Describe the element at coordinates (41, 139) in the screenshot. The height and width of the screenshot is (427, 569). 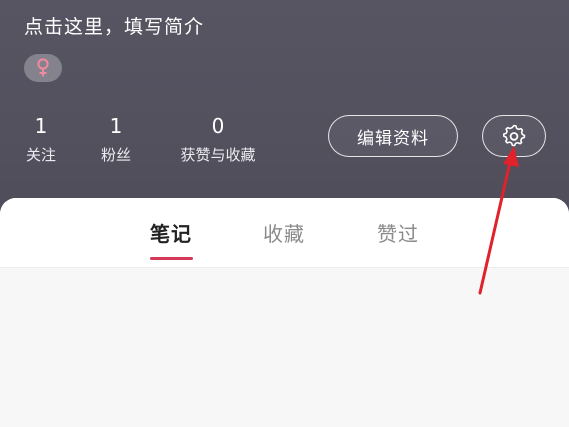
I see `stat-following: 1 关注` at that location.